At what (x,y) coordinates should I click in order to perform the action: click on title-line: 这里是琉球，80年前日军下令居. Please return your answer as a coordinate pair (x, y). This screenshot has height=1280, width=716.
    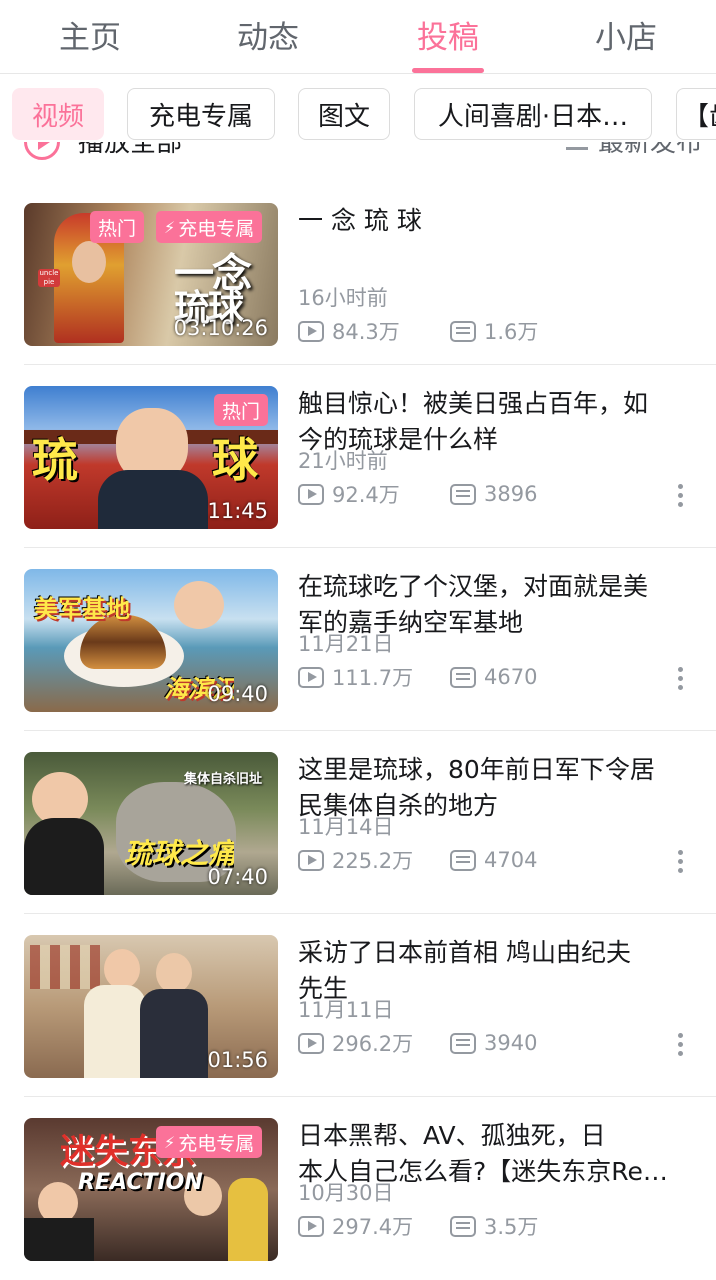
    Looking at the image, I should click on (476, 769).